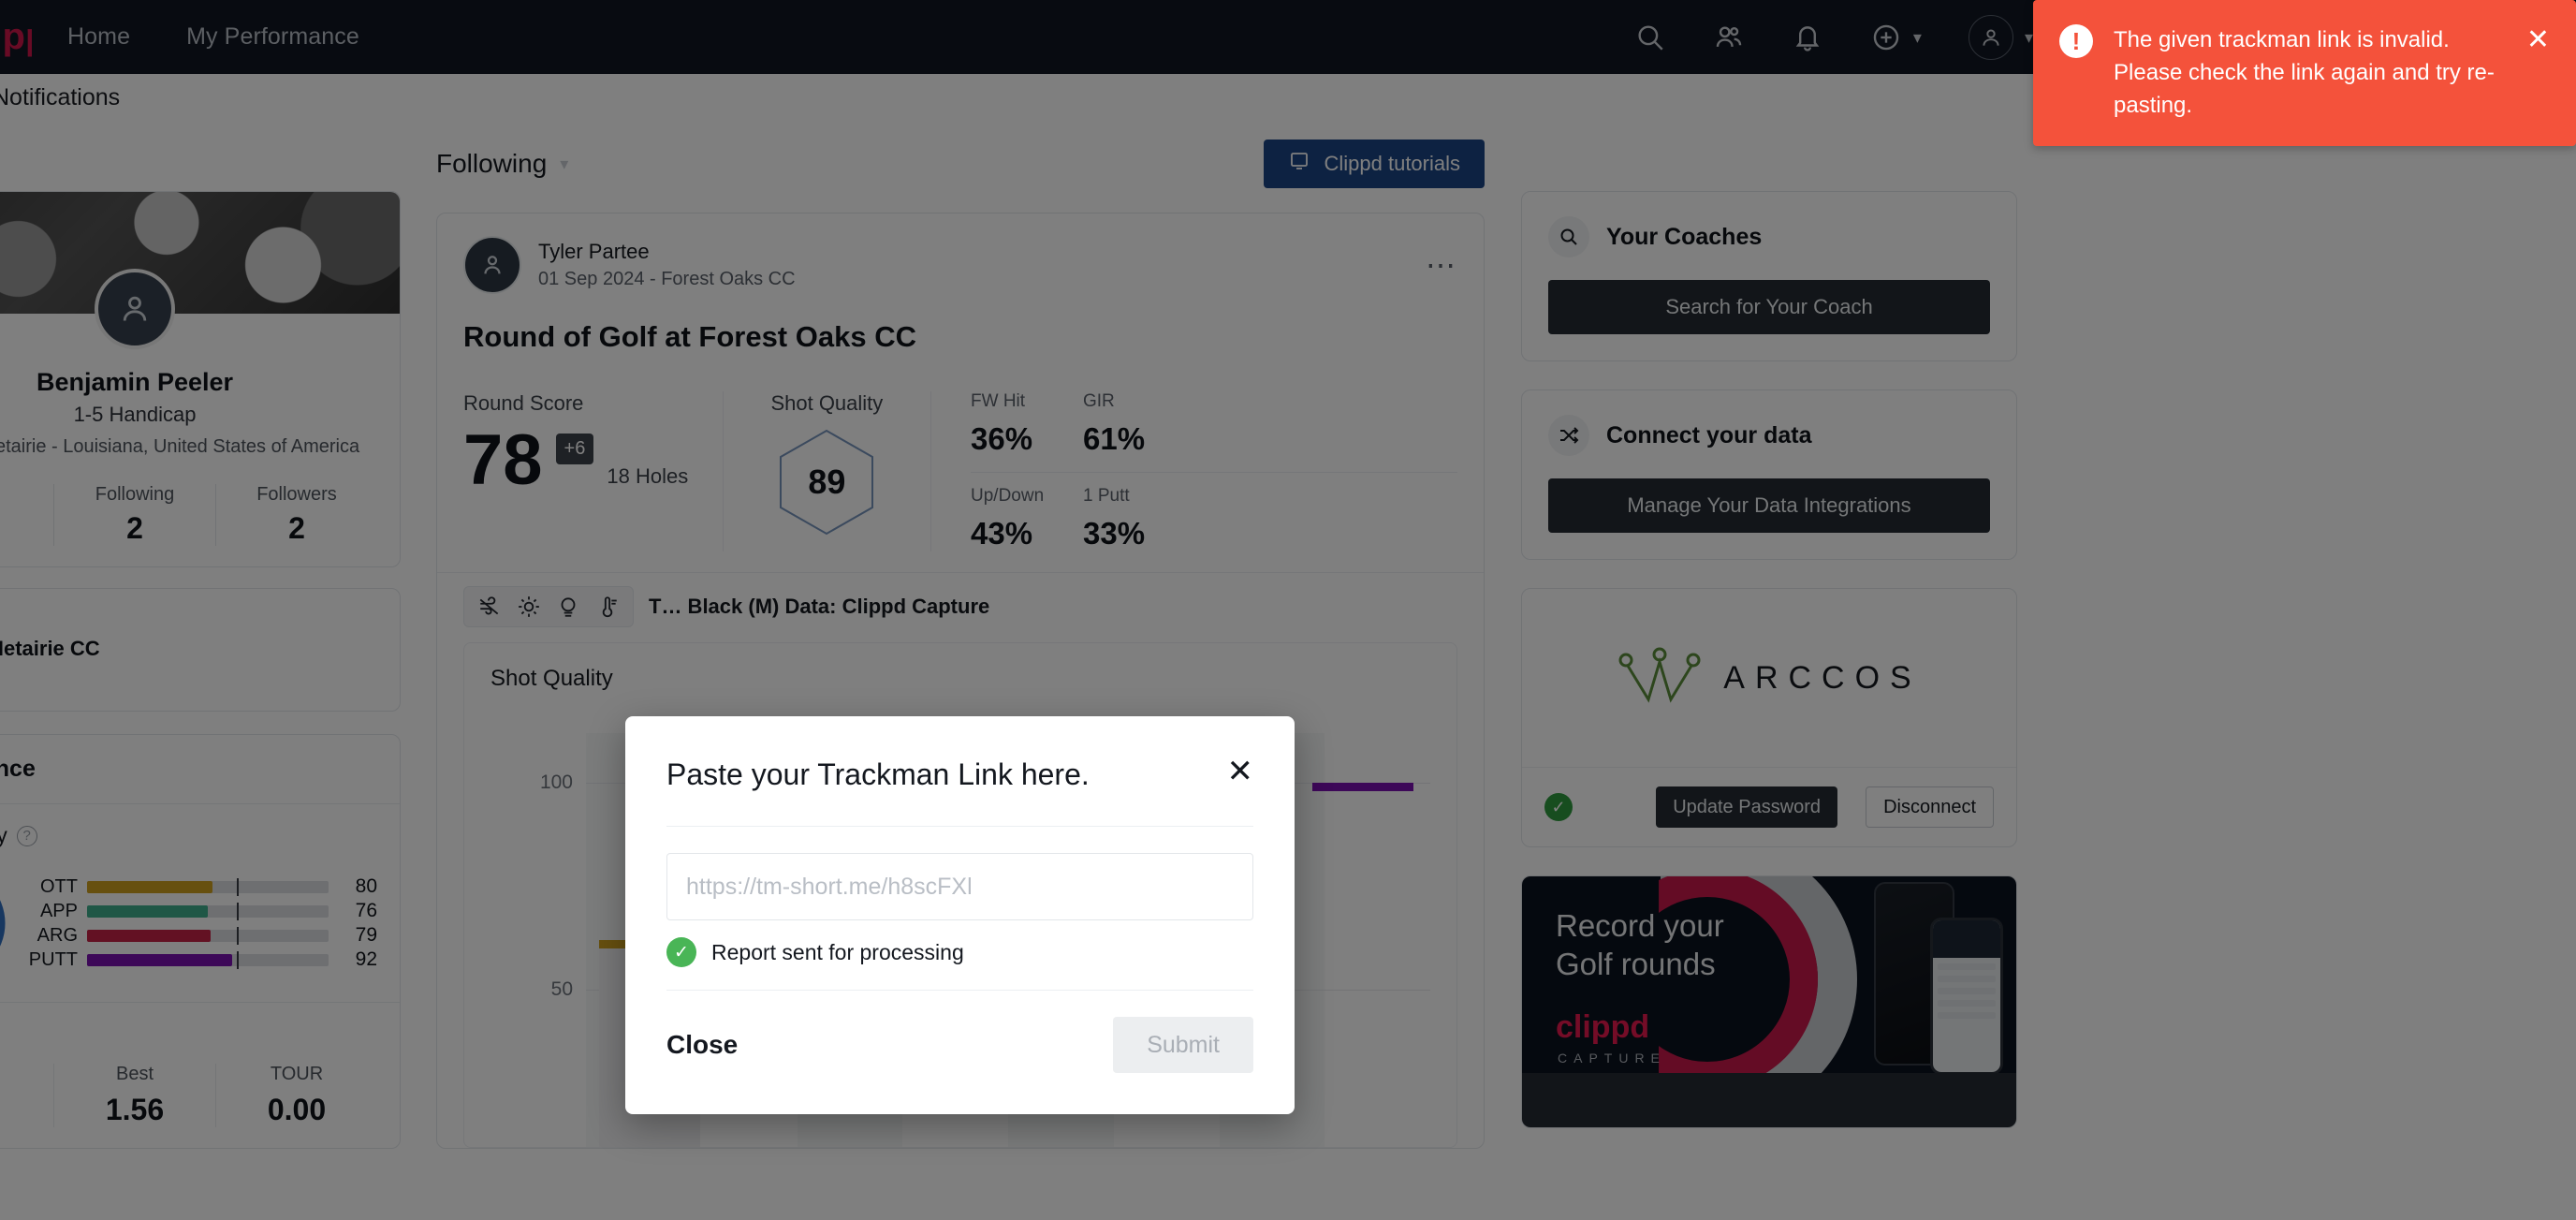  I want to click on close-button: Close, so click(702, 1045).